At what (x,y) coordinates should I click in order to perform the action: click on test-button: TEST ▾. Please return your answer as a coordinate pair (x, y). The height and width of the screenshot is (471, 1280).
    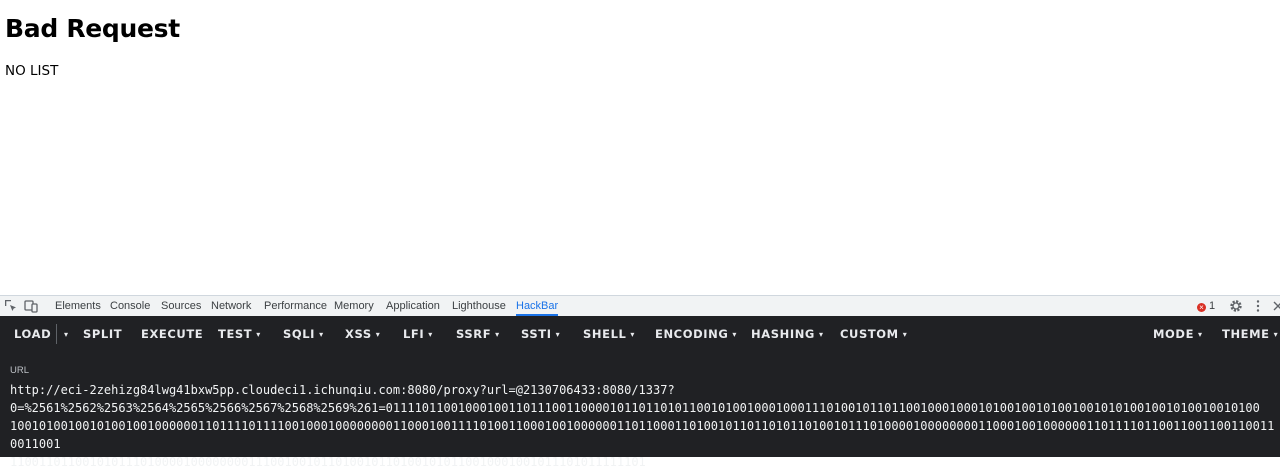
    Looking at the image, I should click on (239, 334).